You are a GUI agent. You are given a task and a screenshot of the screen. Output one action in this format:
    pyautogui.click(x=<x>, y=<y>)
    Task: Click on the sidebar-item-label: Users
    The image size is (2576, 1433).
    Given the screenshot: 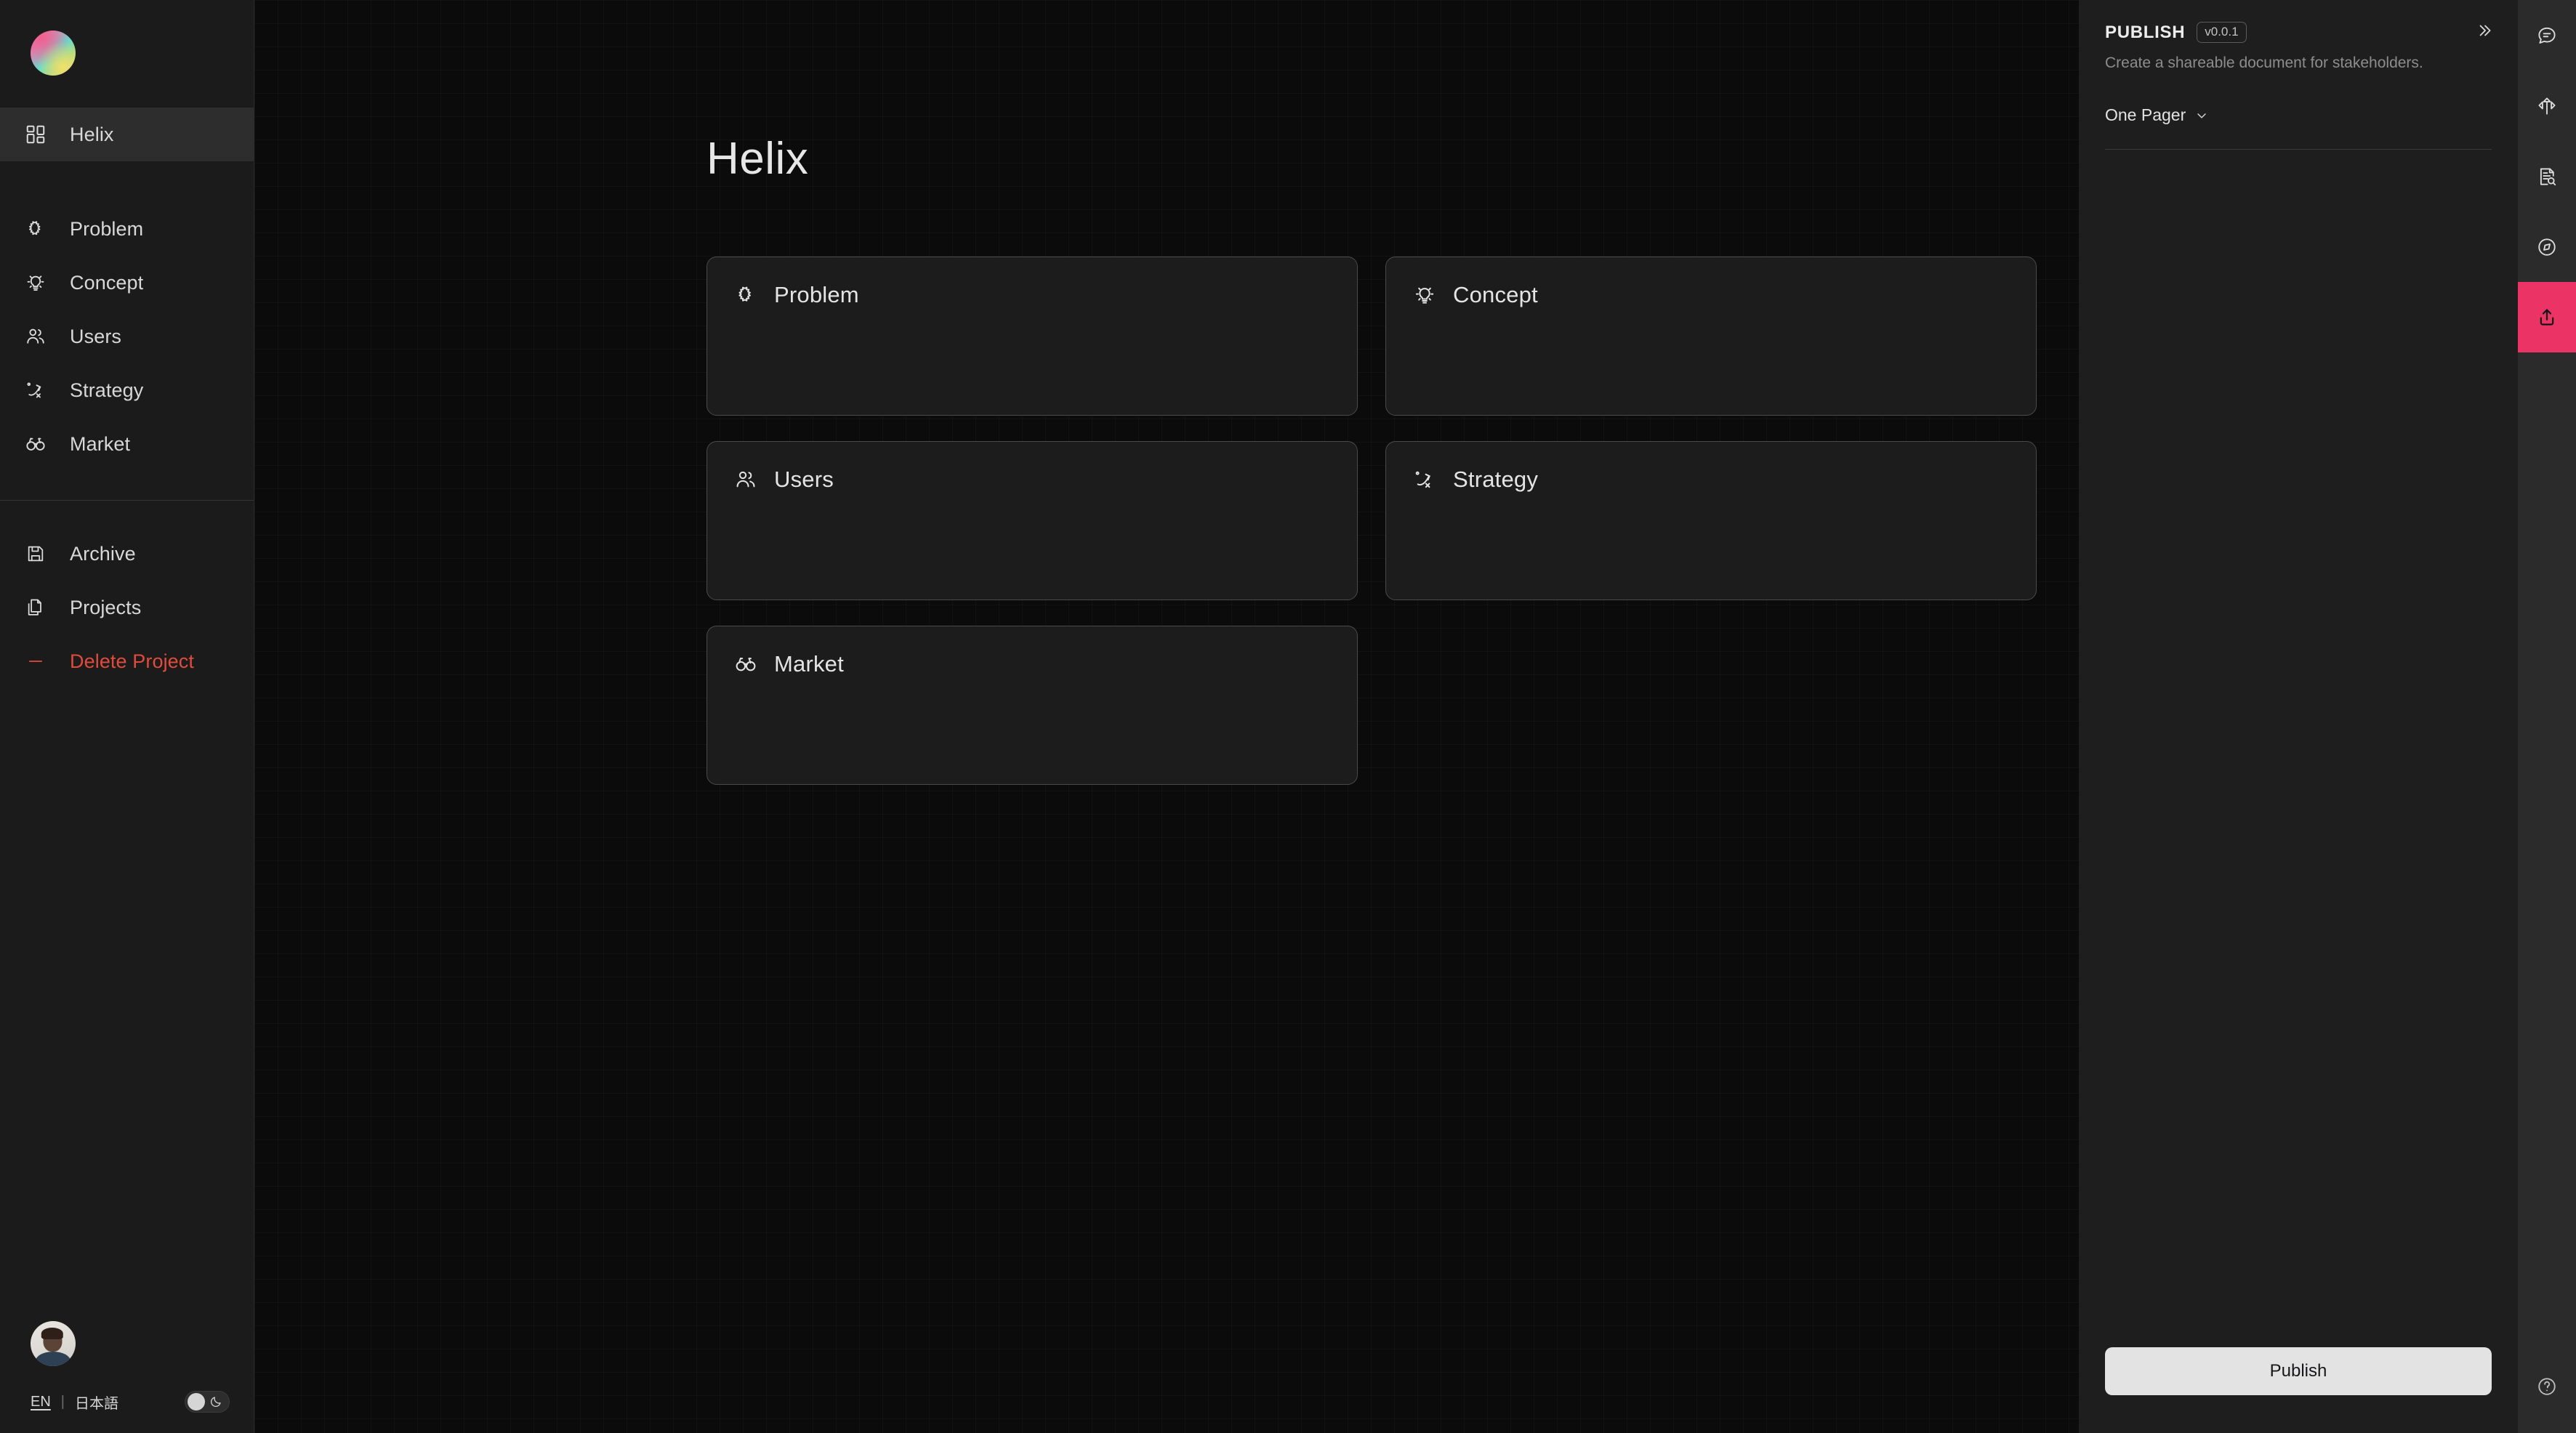 What is the action you would take?
    pyautogui.click(x=96, y=336)
    